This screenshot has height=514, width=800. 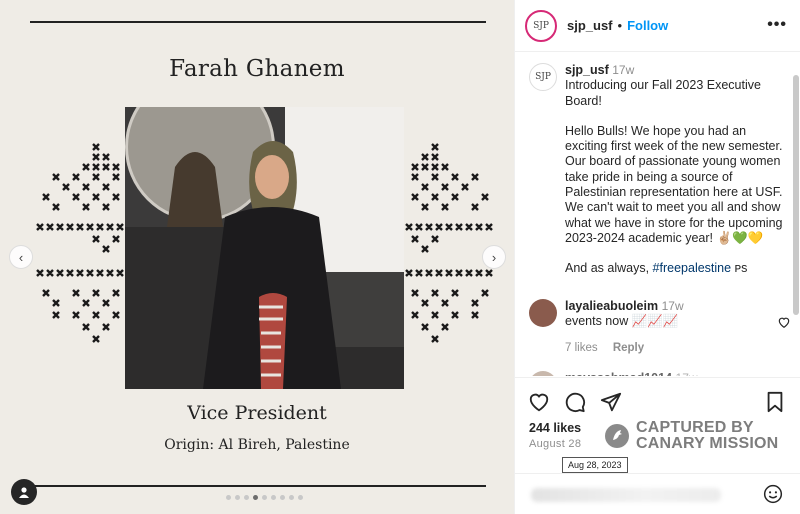 What do you see at coordinates (647, 25) in the screenshot?
I see `follow-button: Follow` at bounding box center [647, 25].